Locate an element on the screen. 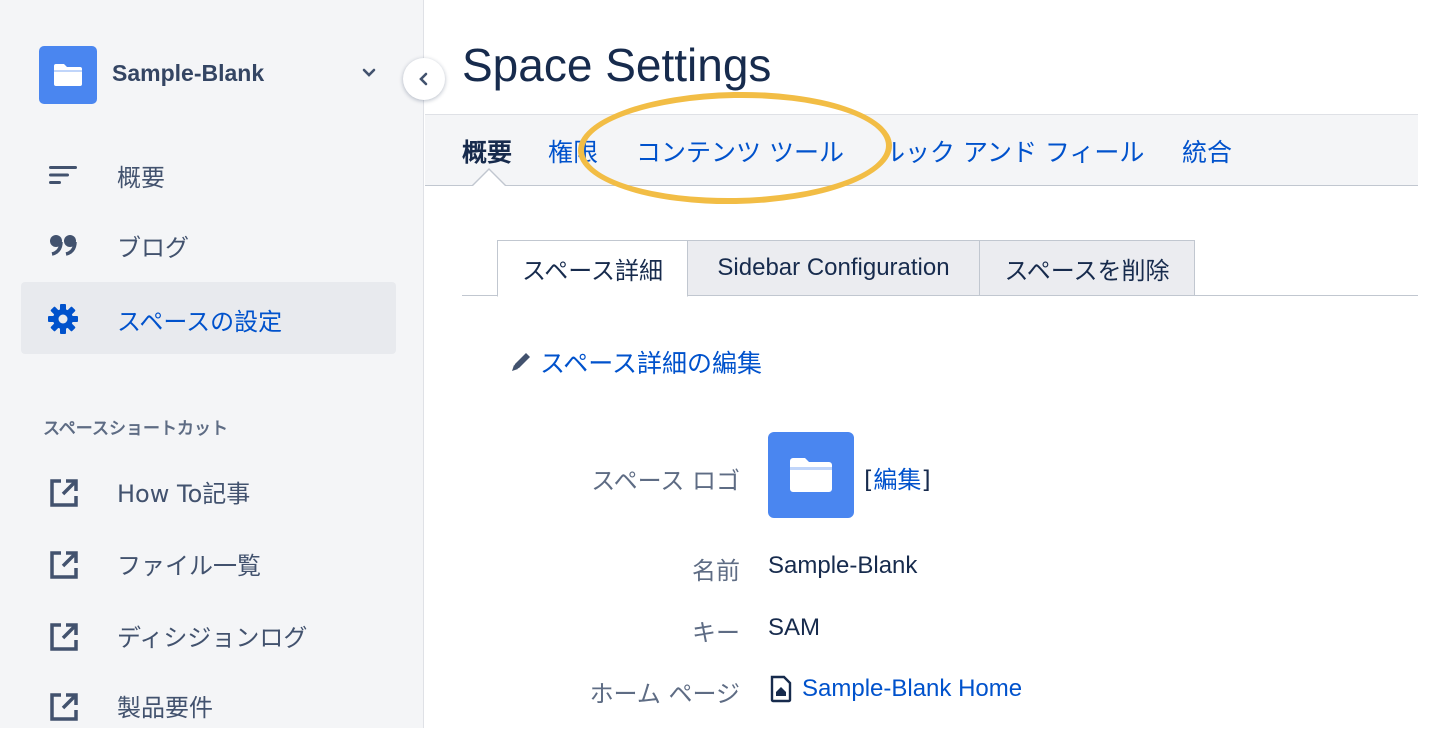  space-logo is located at coordinates (68, 75).